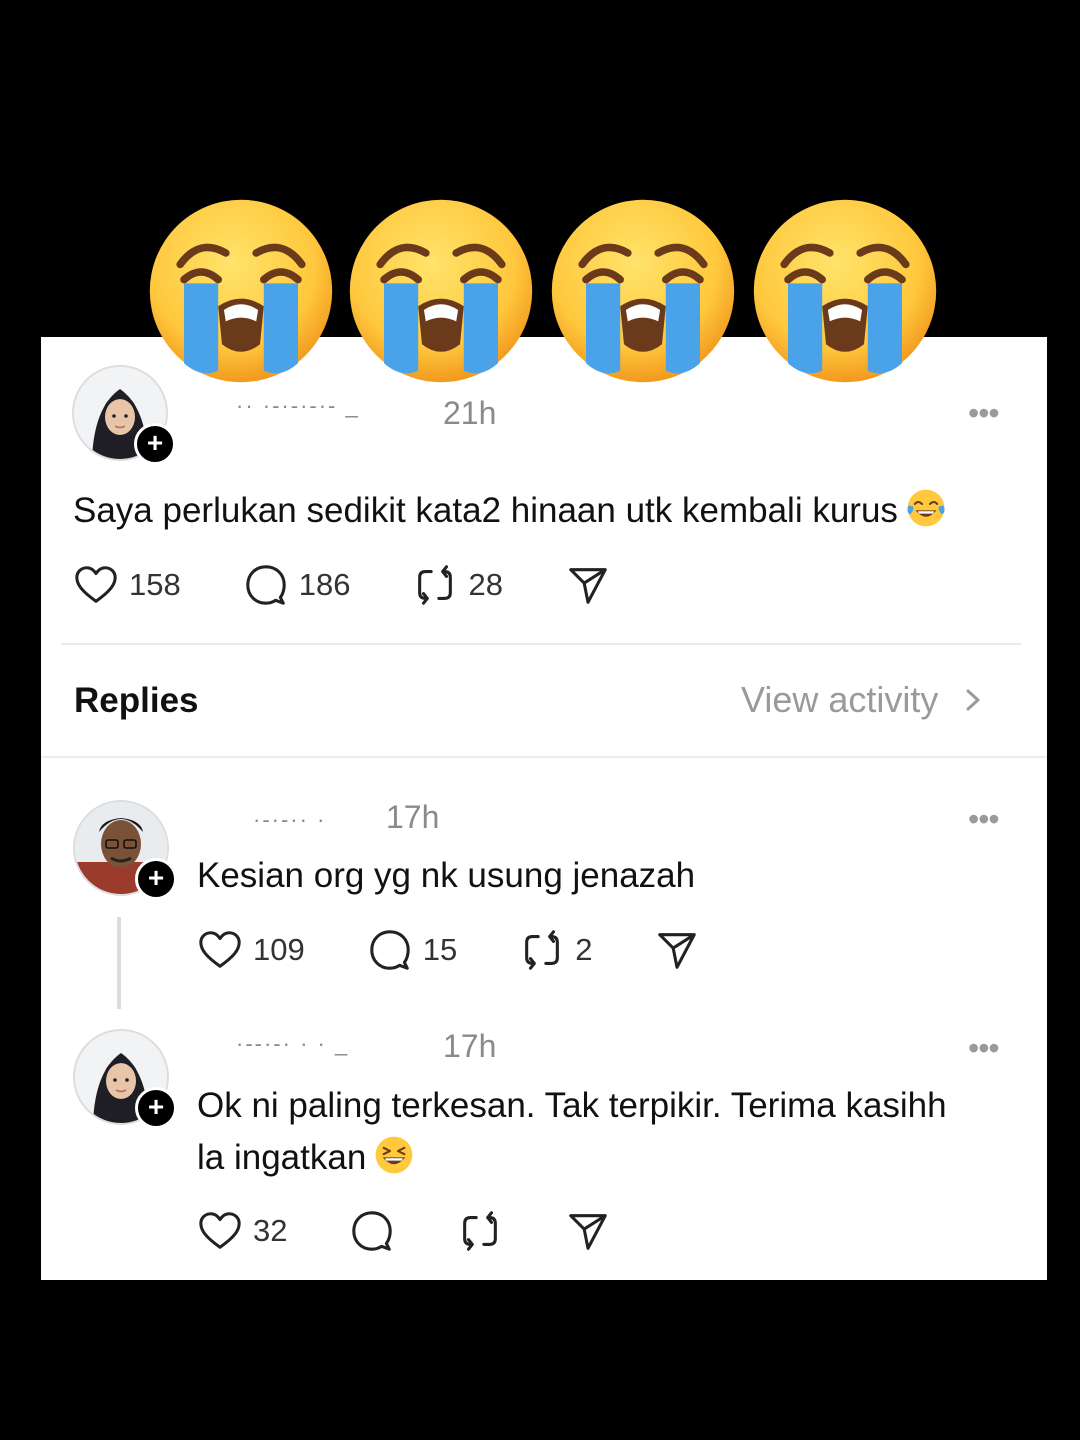 The image size is (1080, 1440). What do you see at coordinates (373, 585) in the screenshot?
I see `post-actions: 158 186 28` at bounding box center [373, 585].